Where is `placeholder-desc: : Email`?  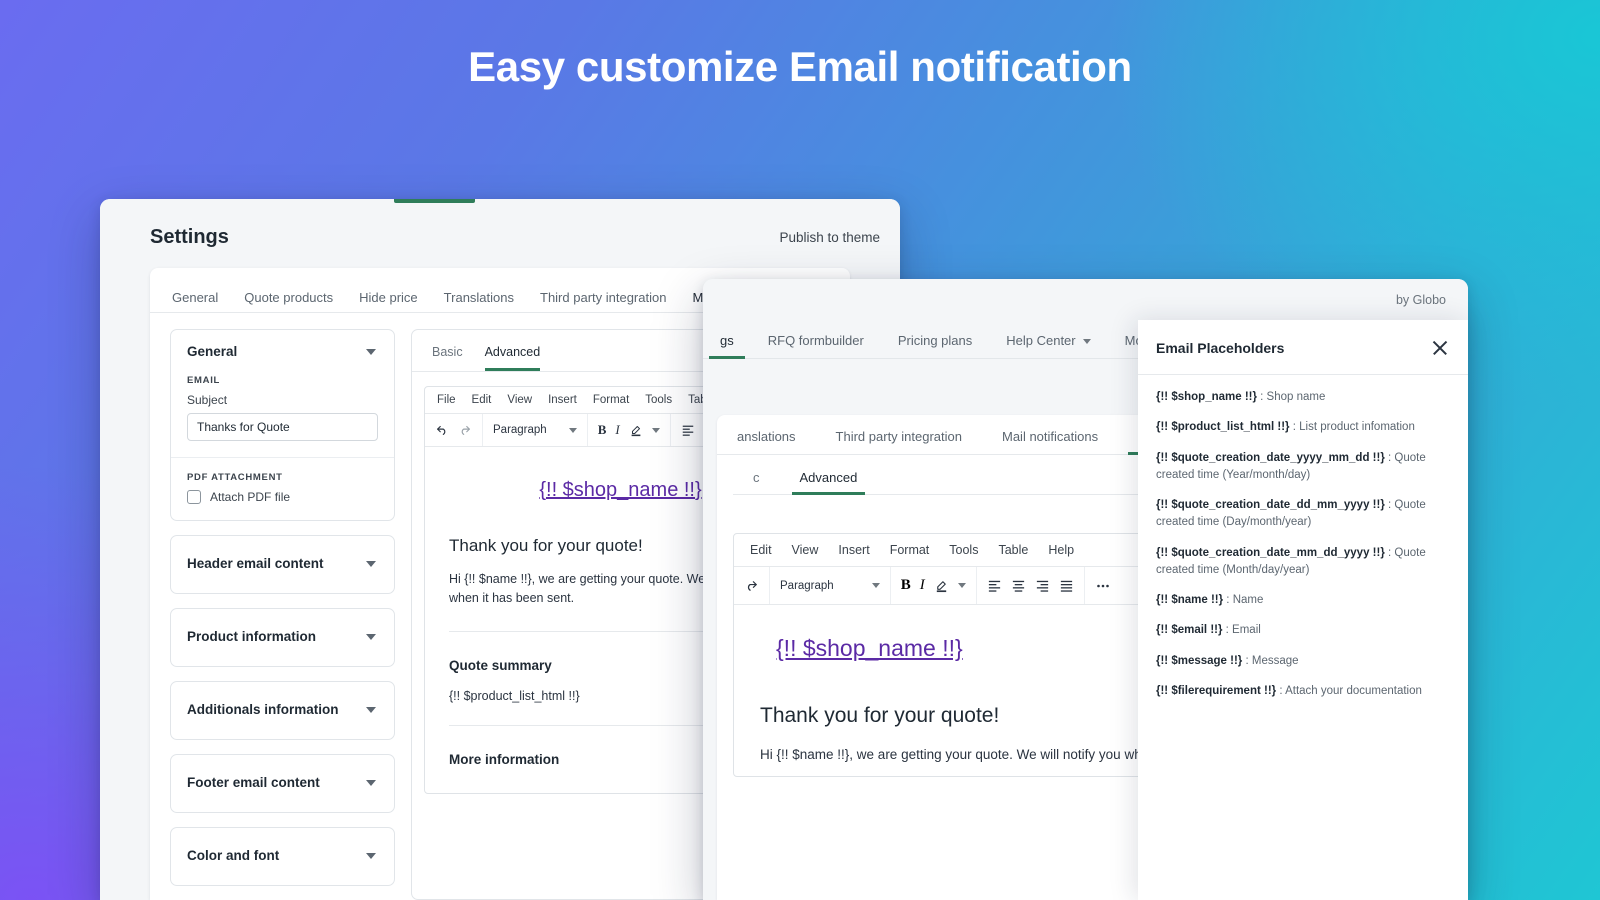
placeholder-desc: : Email is located at coordinates (1241, 630).